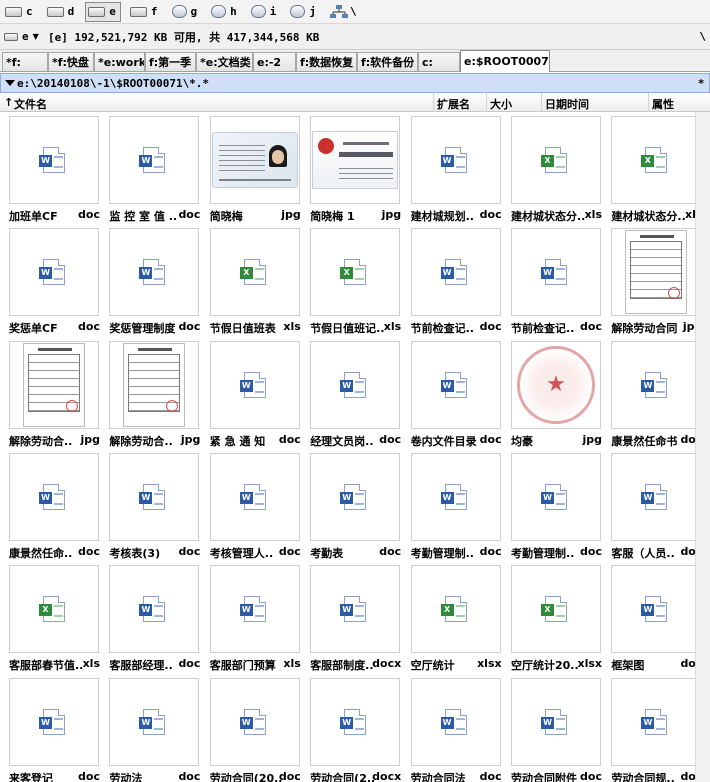 The width and height of the screenshot is (710, 782). Describe the element at coordinates (663, 104) in the screenshot. I see `column-attr: 属性` at that location.